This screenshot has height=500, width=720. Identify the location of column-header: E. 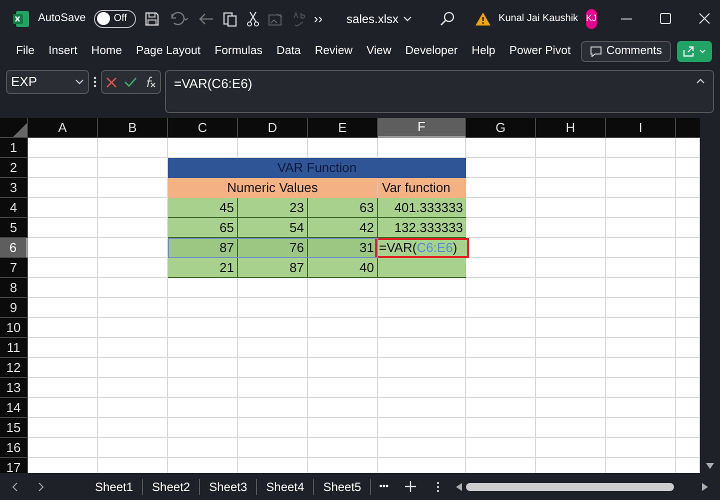
(343, 128).